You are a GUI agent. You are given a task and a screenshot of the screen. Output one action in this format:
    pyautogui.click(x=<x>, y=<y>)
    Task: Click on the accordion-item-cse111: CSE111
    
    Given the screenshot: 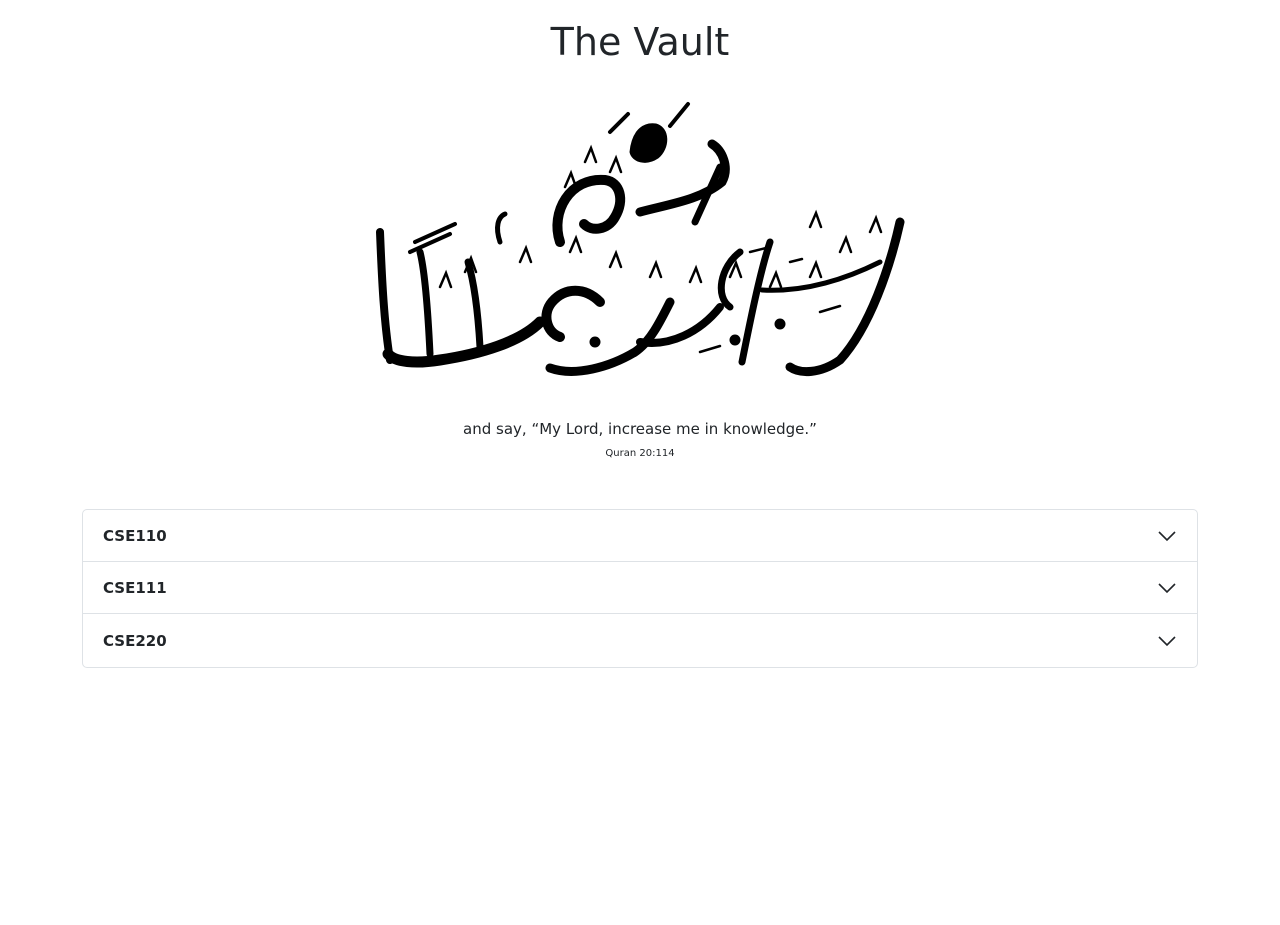 What is the action you would take?
    pyautogui.click(x=640, y=588)
    